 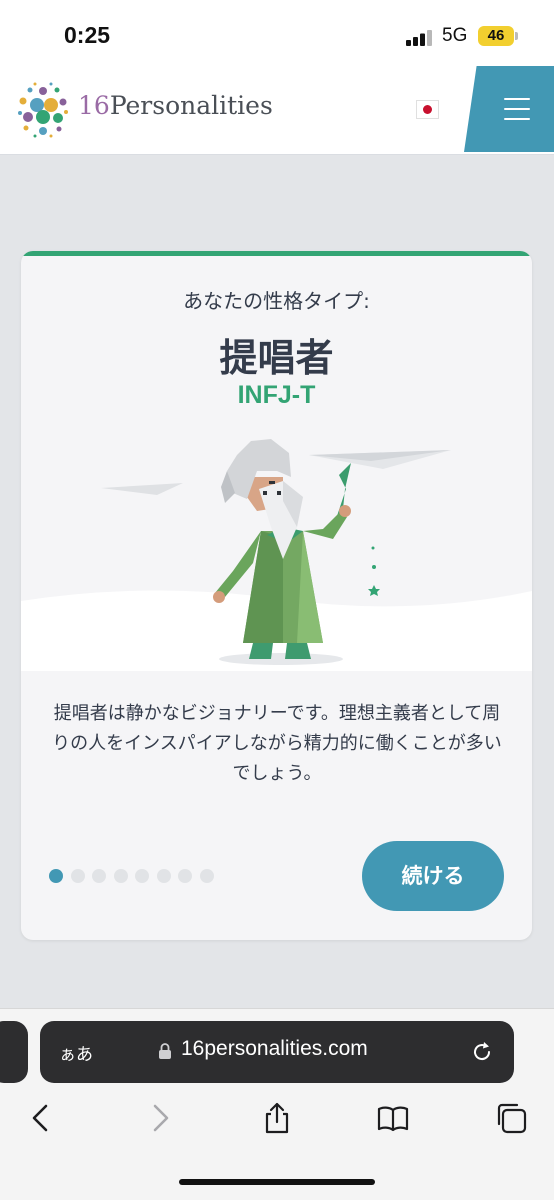 I want to click on site-header: 16Personalities, so click(x=277, y=110).